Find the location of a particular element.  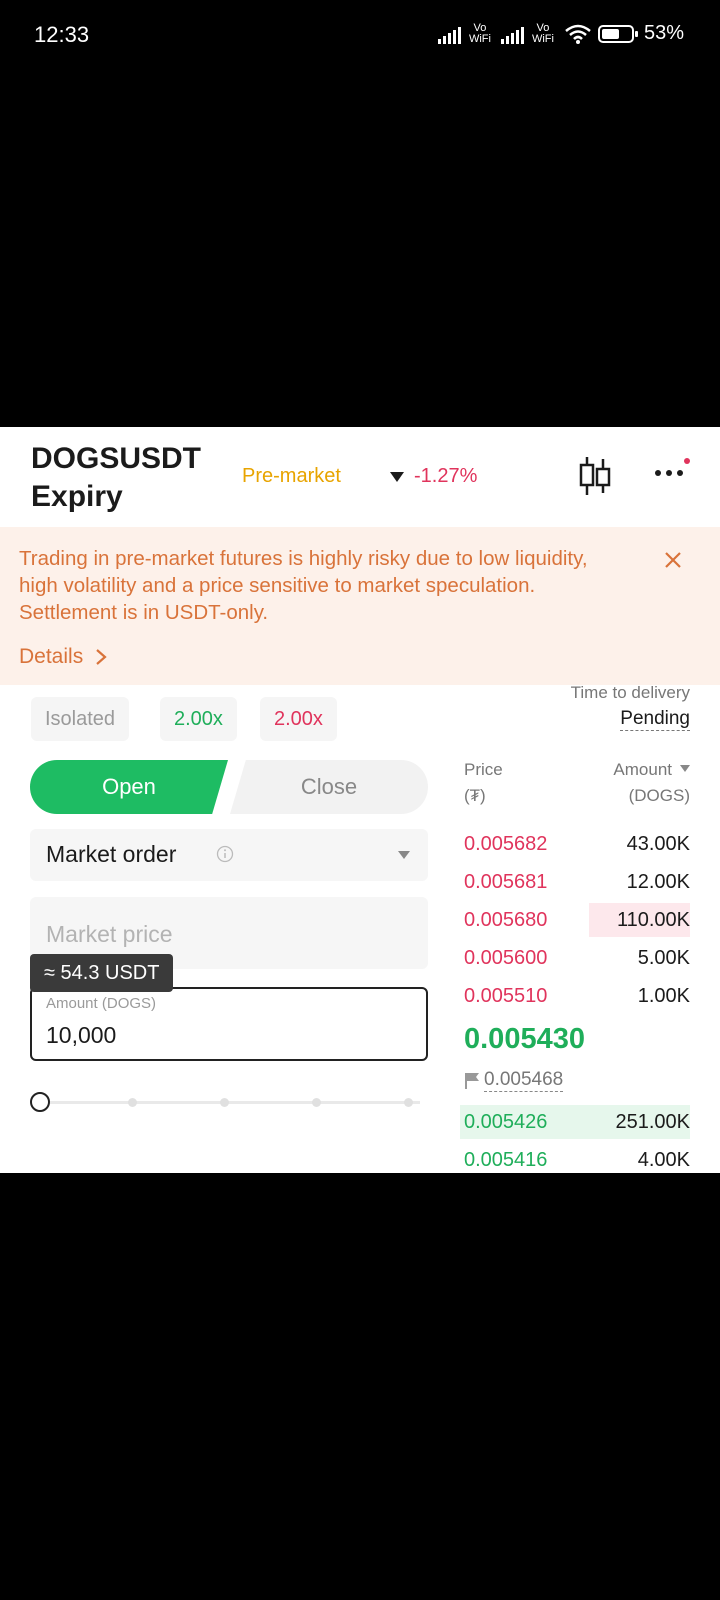

ask-price: 0.005680 is located at coordinates (506, 920).